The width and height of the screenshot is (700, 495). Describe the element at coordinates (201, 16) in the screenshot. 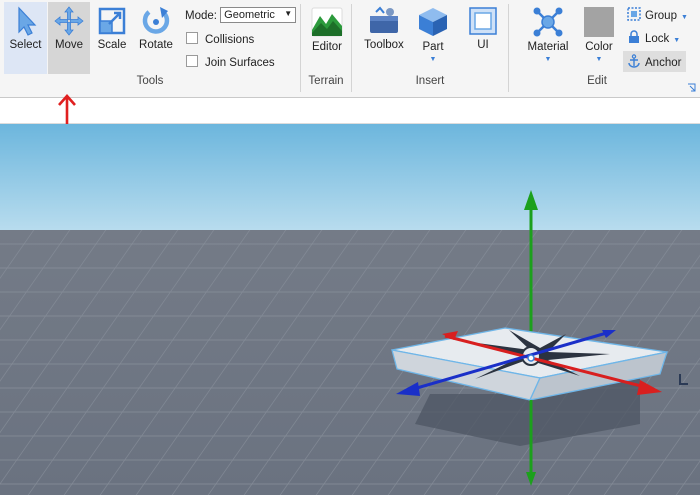

I see `mode-label: Mode:` at that location.